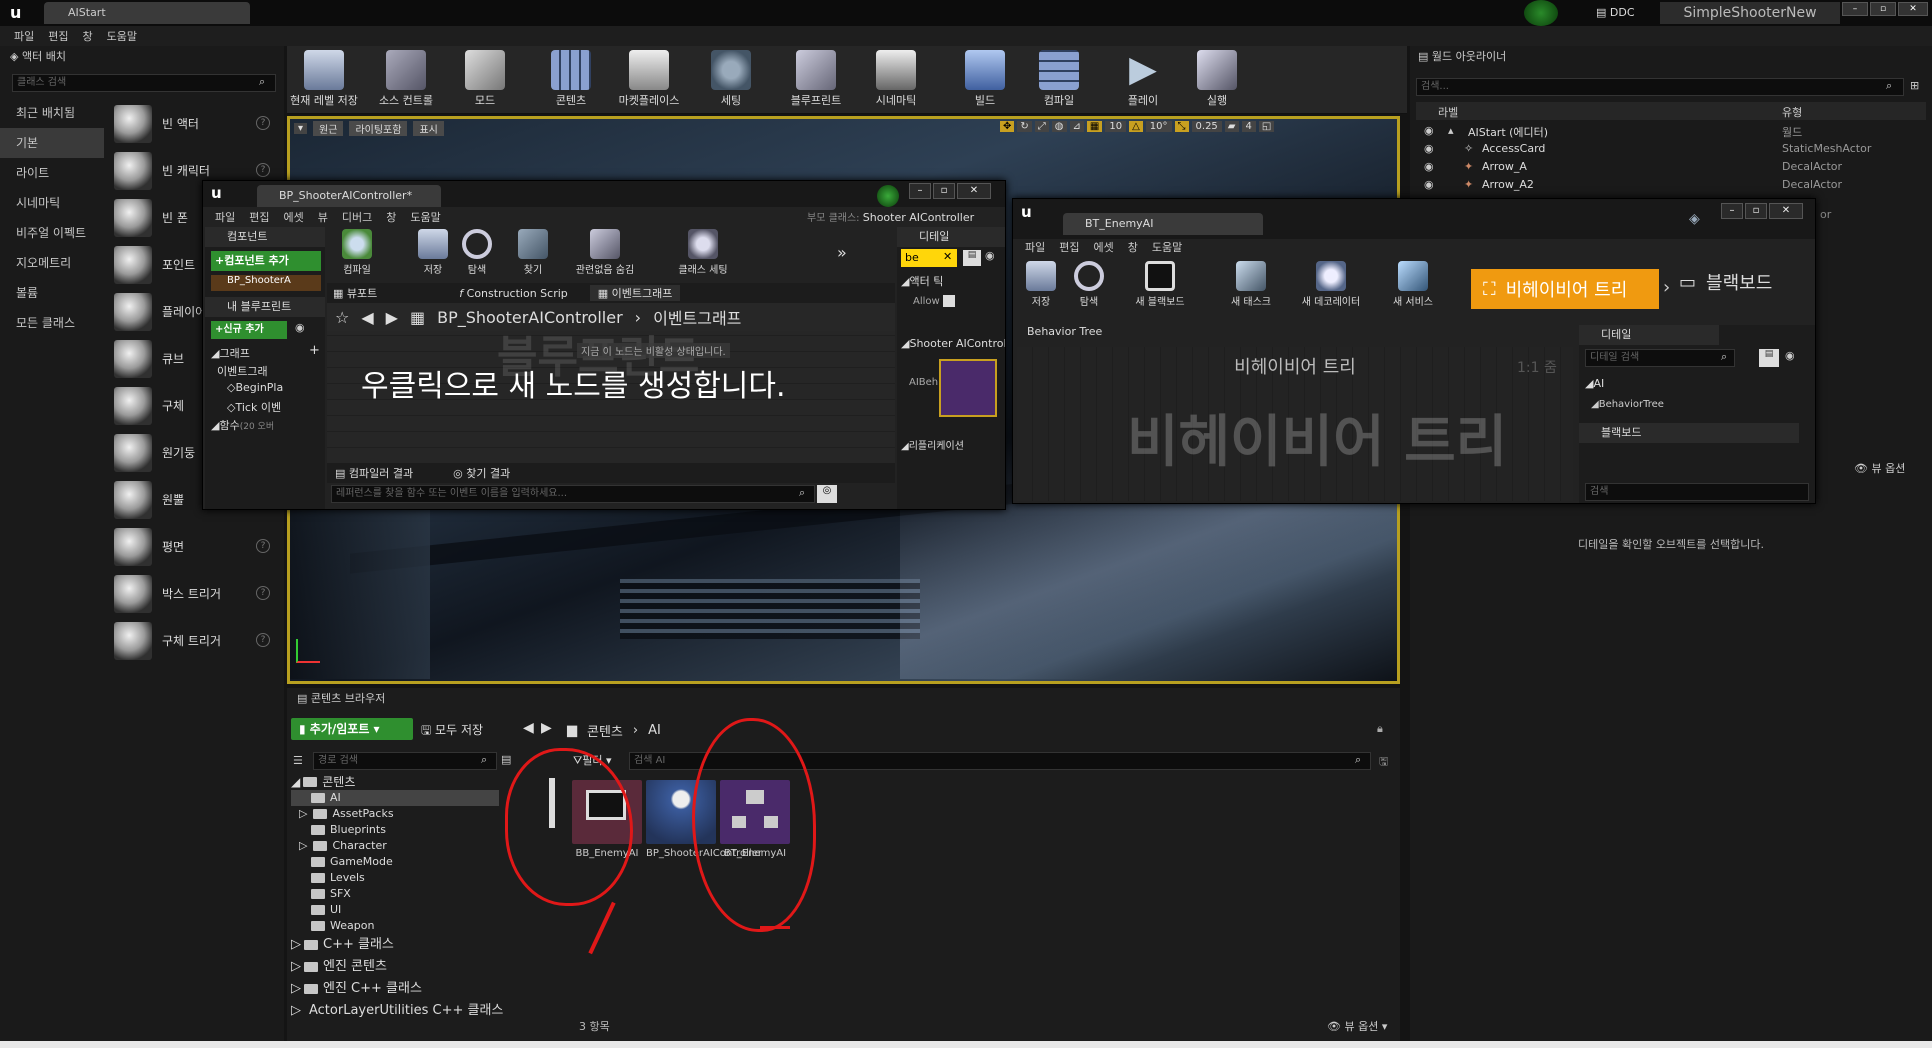 The width and height of the screenshot is (1932, 1048). What do you see at coordinates (452, 731) in the screenshot?
I see `save-all-button: 🖫 모두 저장` at bounding box center [452, 731].